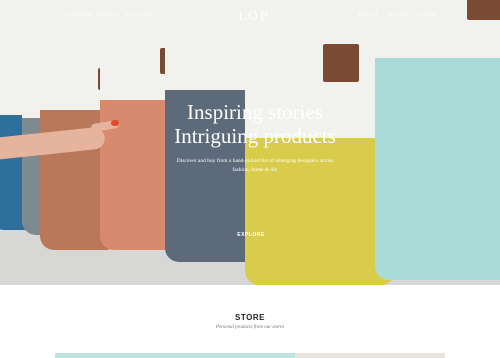  What do you see at coordinates (254, 16) in the screenshot?
I see `site-logo: LOP` at bounding box center [254, 16].